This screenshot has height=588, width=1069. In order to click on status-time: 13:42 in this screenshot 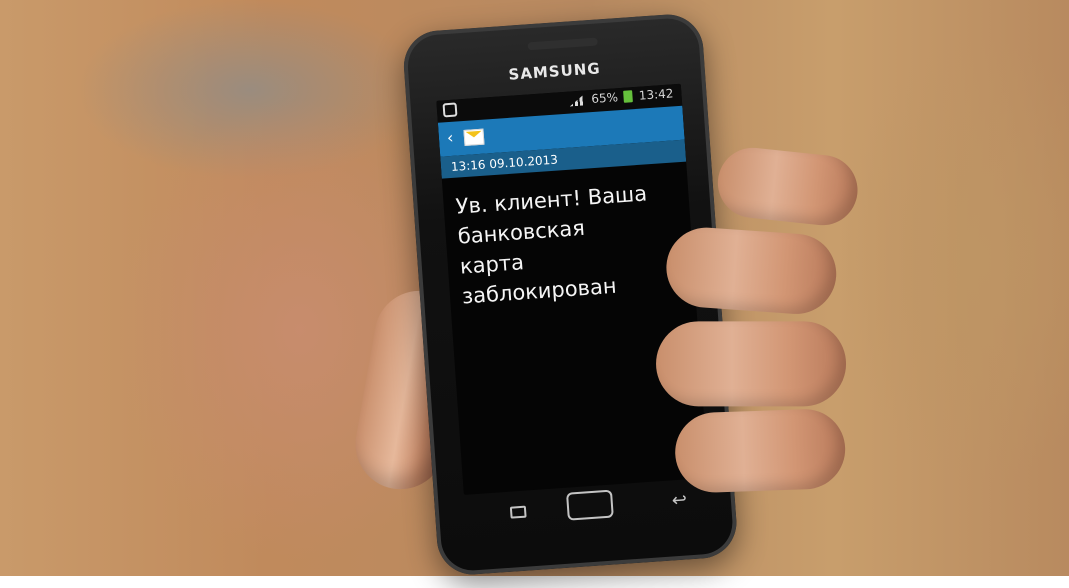, I will do `click(656, 94)`.